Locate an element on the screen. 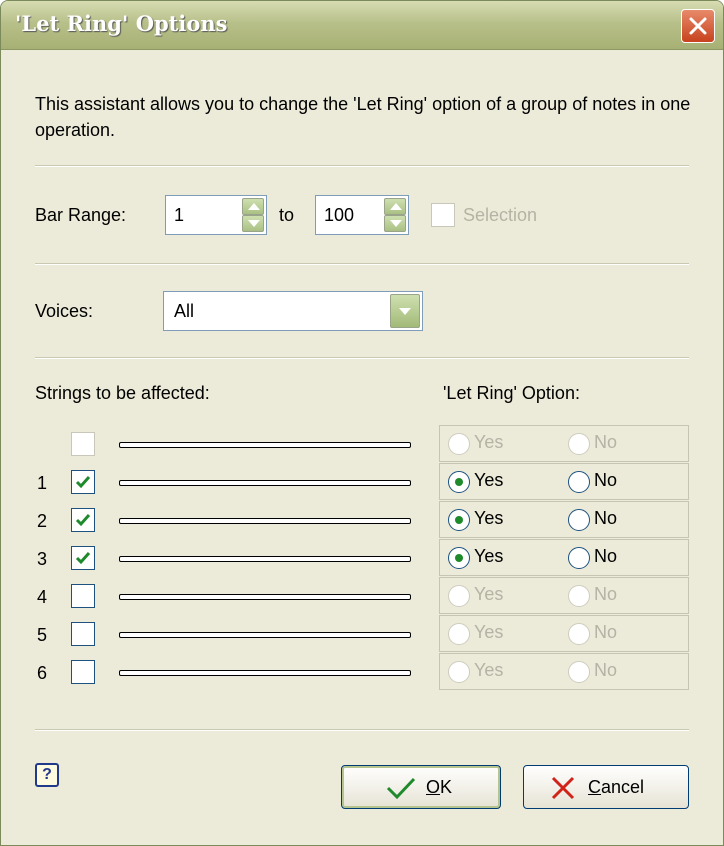  from-spin-down-button is located at coordinates (253, 223).